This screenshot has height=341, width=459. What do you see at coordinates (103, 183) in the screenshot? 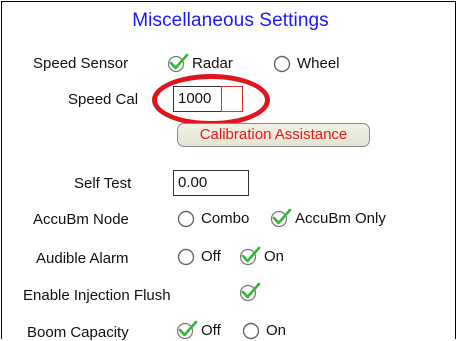
I see `self-test-label: Self Test` at bounding box center [103, 183].